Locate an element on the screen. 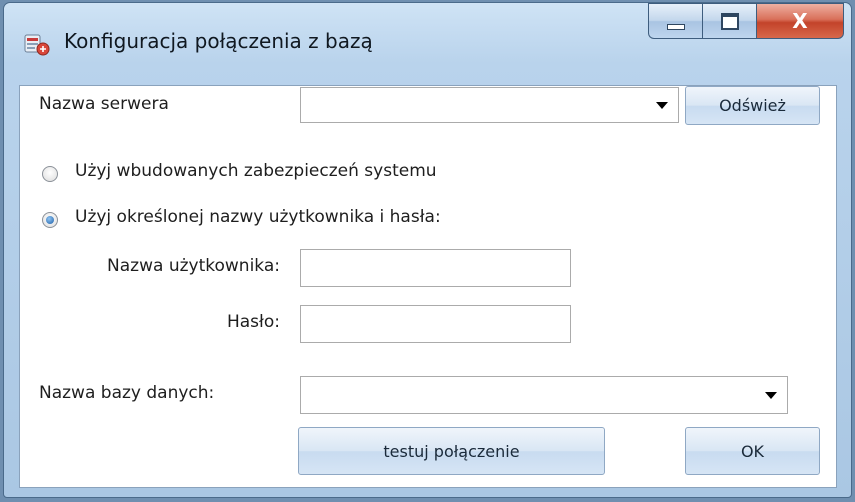 The width and height of the screenshot is (855, 502). minimize-icon is located at coordinates (675, 27).